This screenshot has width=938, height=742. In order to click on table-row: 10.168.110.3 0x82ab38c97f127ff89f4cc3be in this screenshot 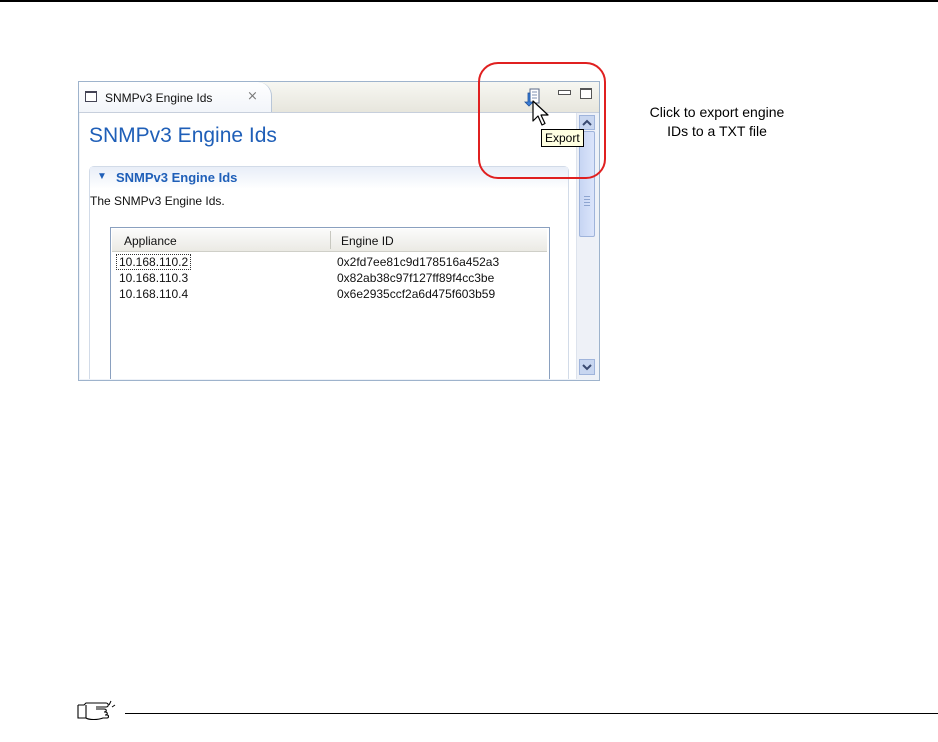, I will do `click(330, 278)`.